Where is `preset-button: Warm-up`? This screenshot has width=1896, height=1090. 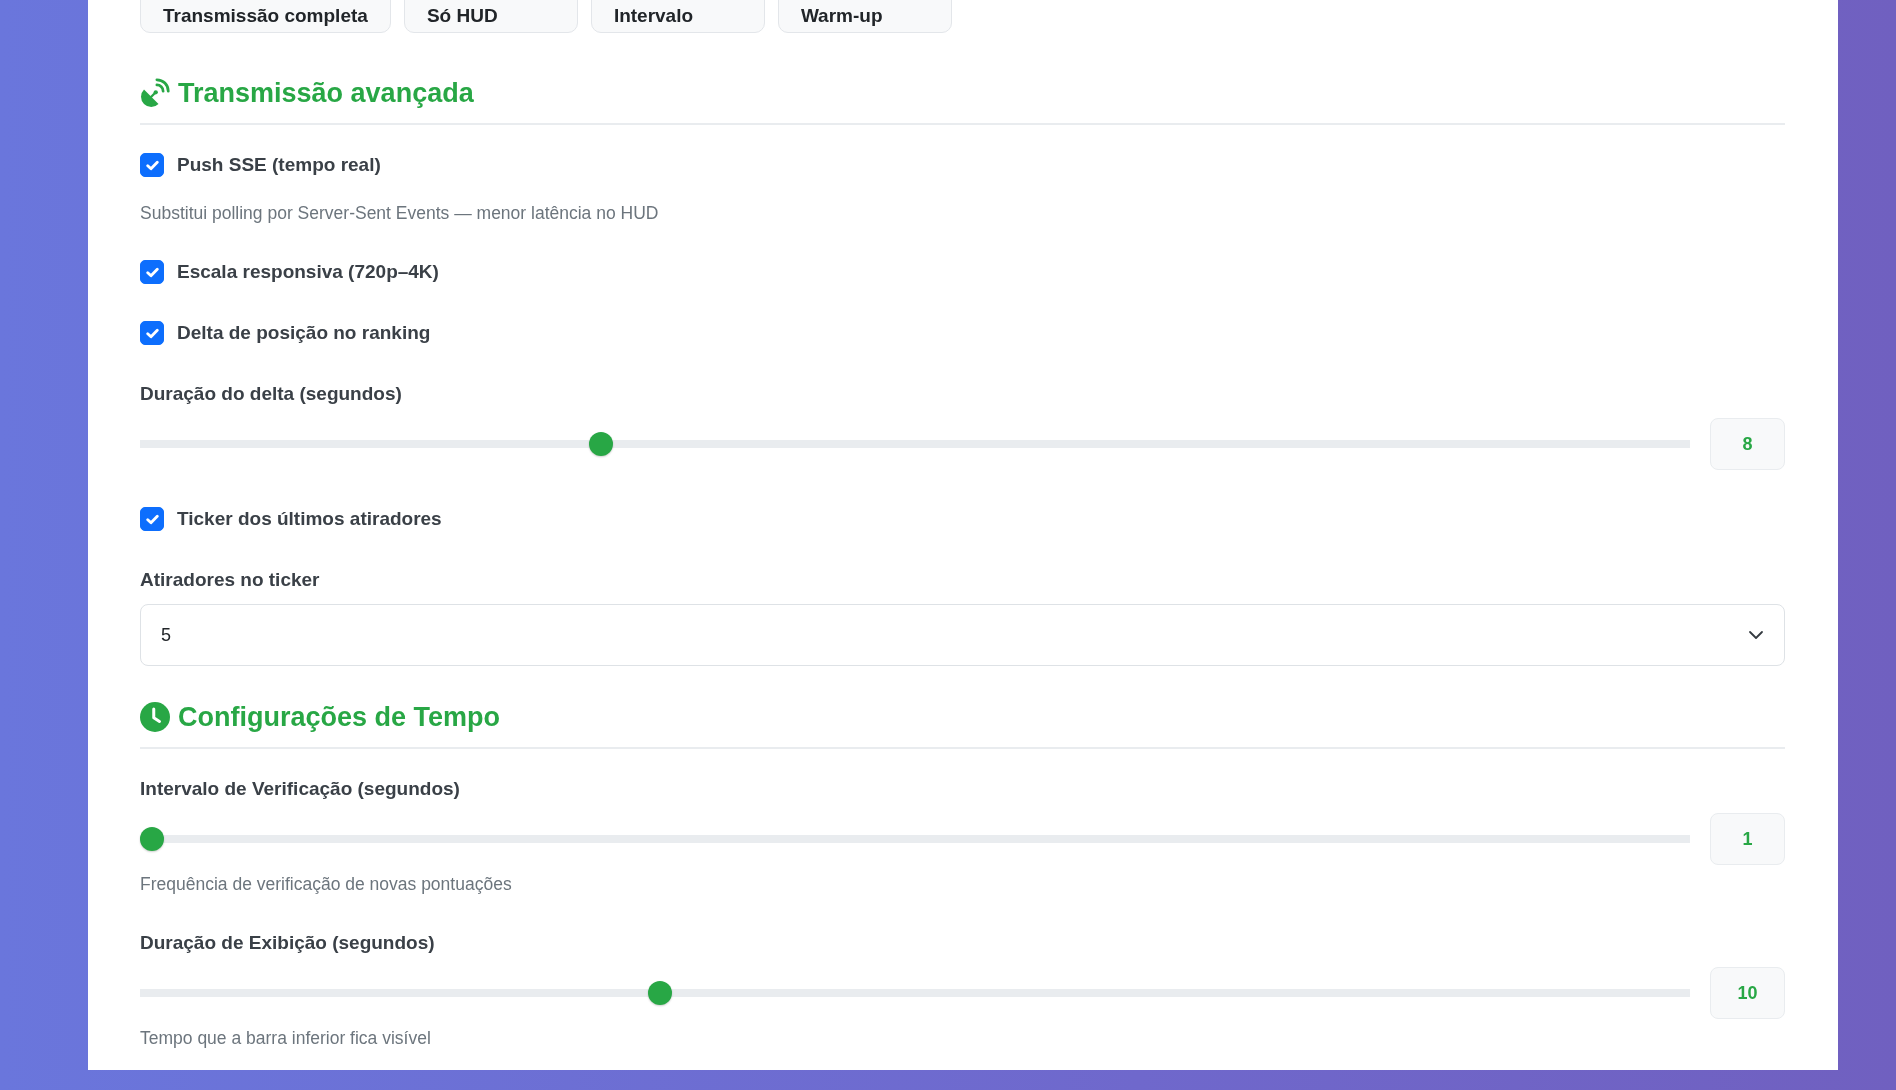 preset-button: Warm-up is located at coordinates (864, 16).